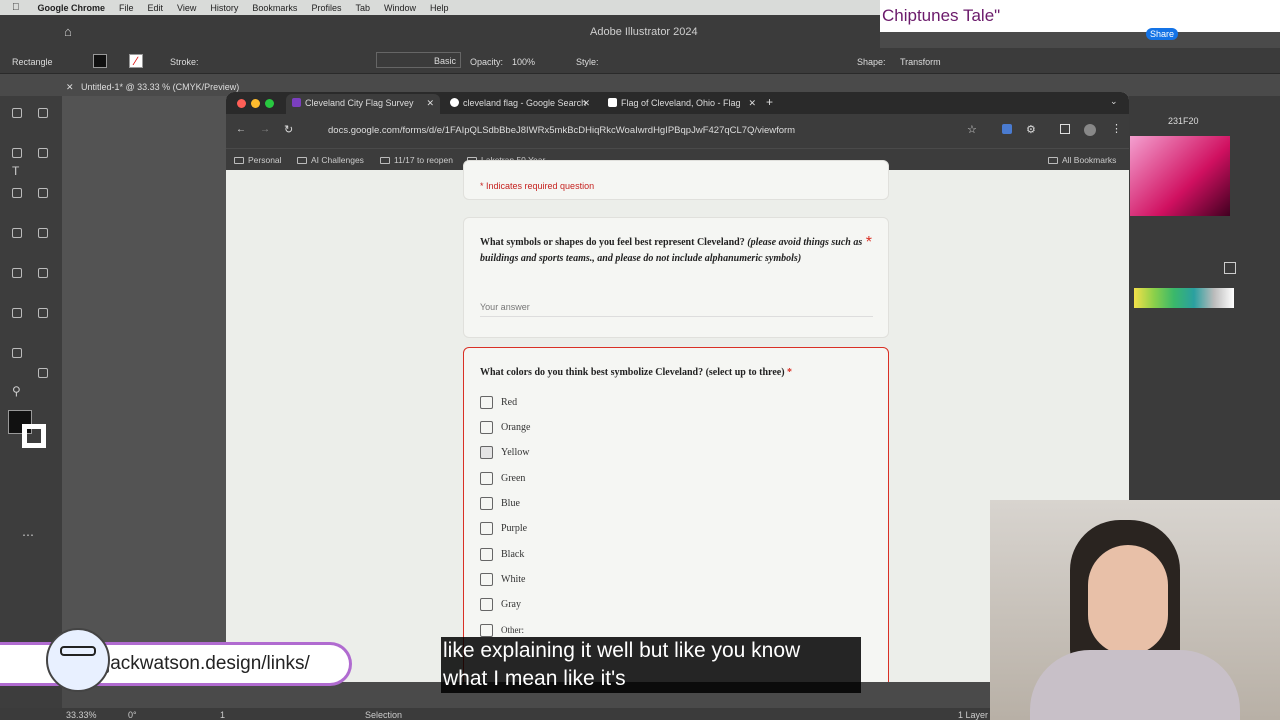 This screenshot has height=720, width=1280. I want to click on zoom-tool-icon: ⚲, so click(16, 391).